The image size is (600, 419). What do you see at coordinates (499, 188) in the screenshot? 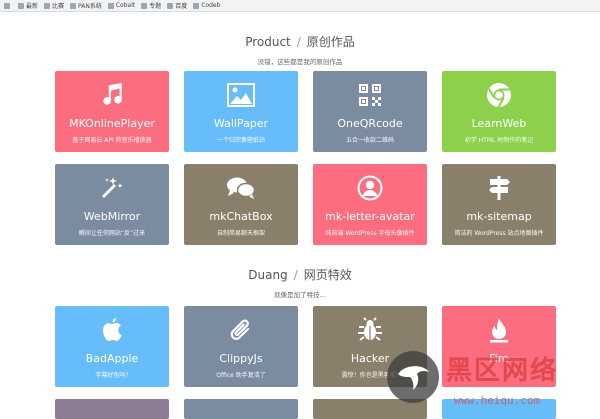
I see `signpost-icon` at bounding box center [499, 188].